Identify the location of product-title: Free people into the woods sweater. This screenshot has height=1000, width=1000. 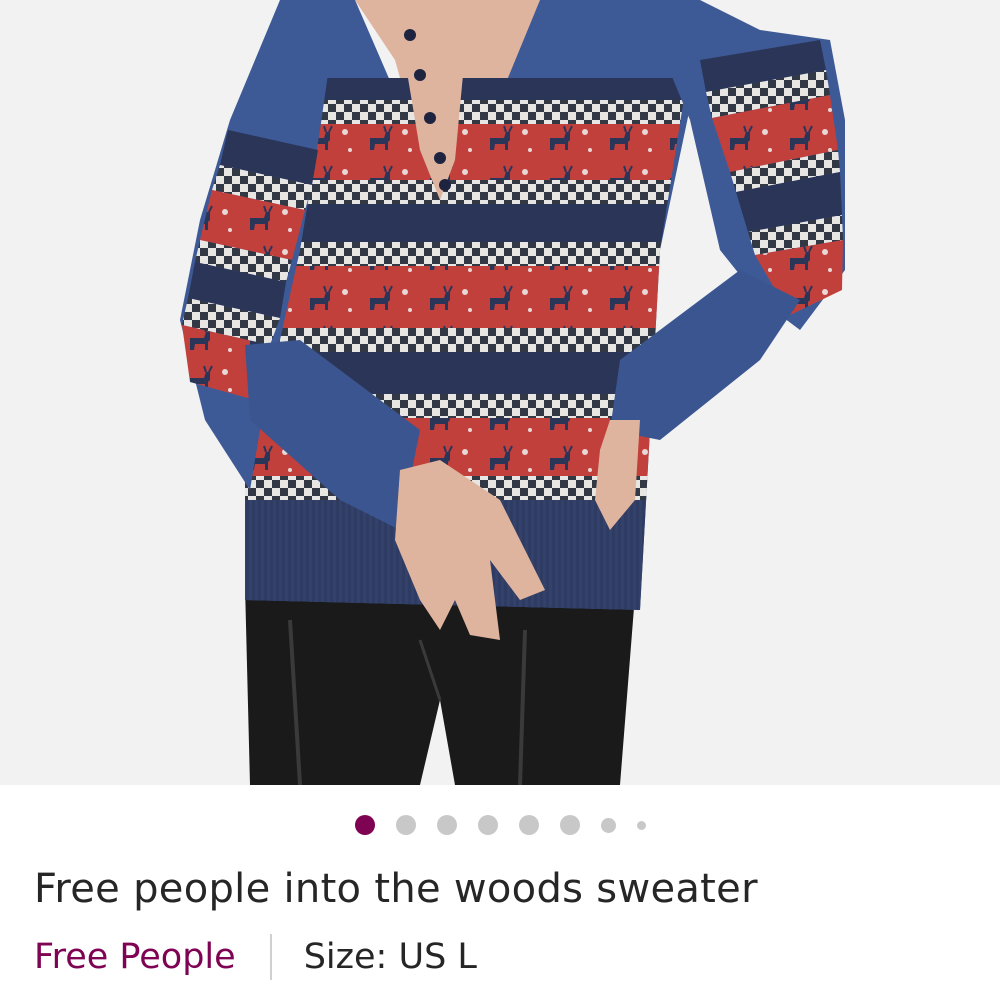
(396, 889).